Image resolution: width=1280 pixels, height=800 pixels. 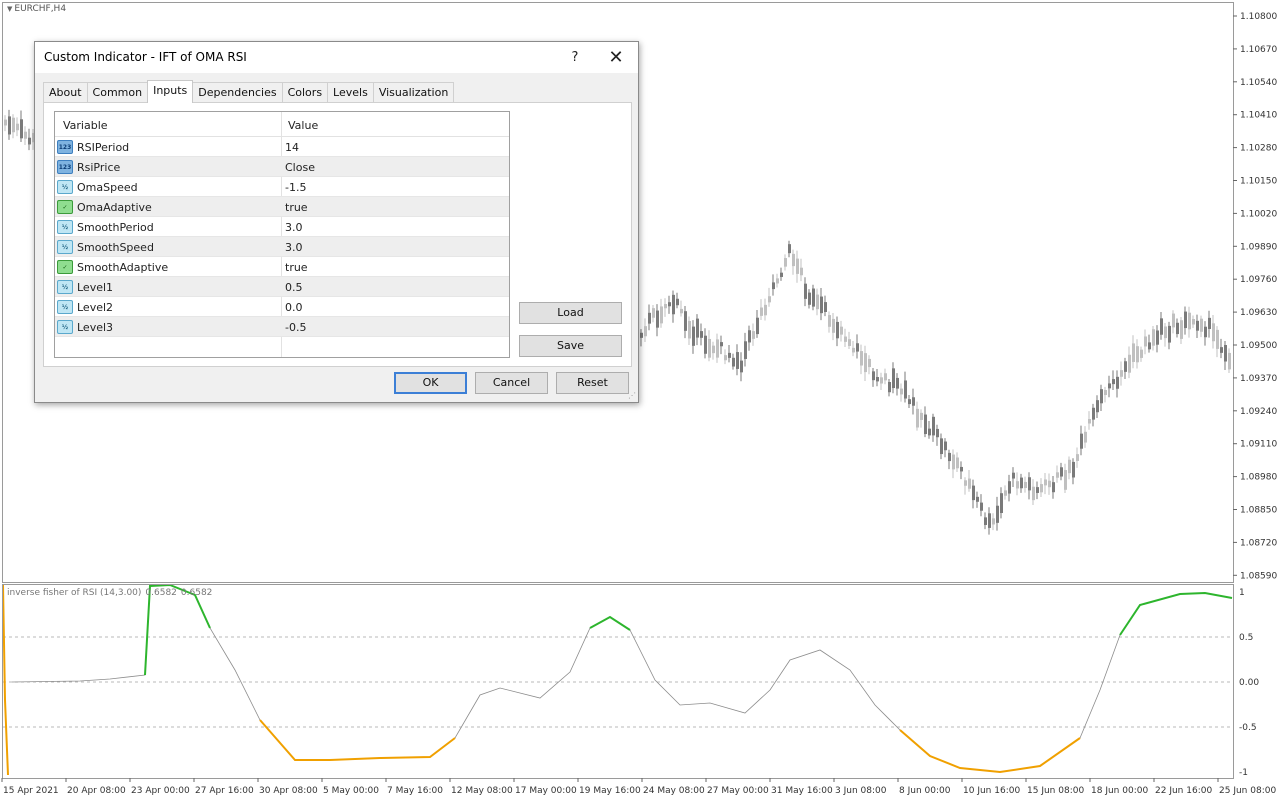 What do you see at coordinates (115, 227) in the screenshot?
I see `input-name: SmoothPeriod` at bounding box center [115, 227].